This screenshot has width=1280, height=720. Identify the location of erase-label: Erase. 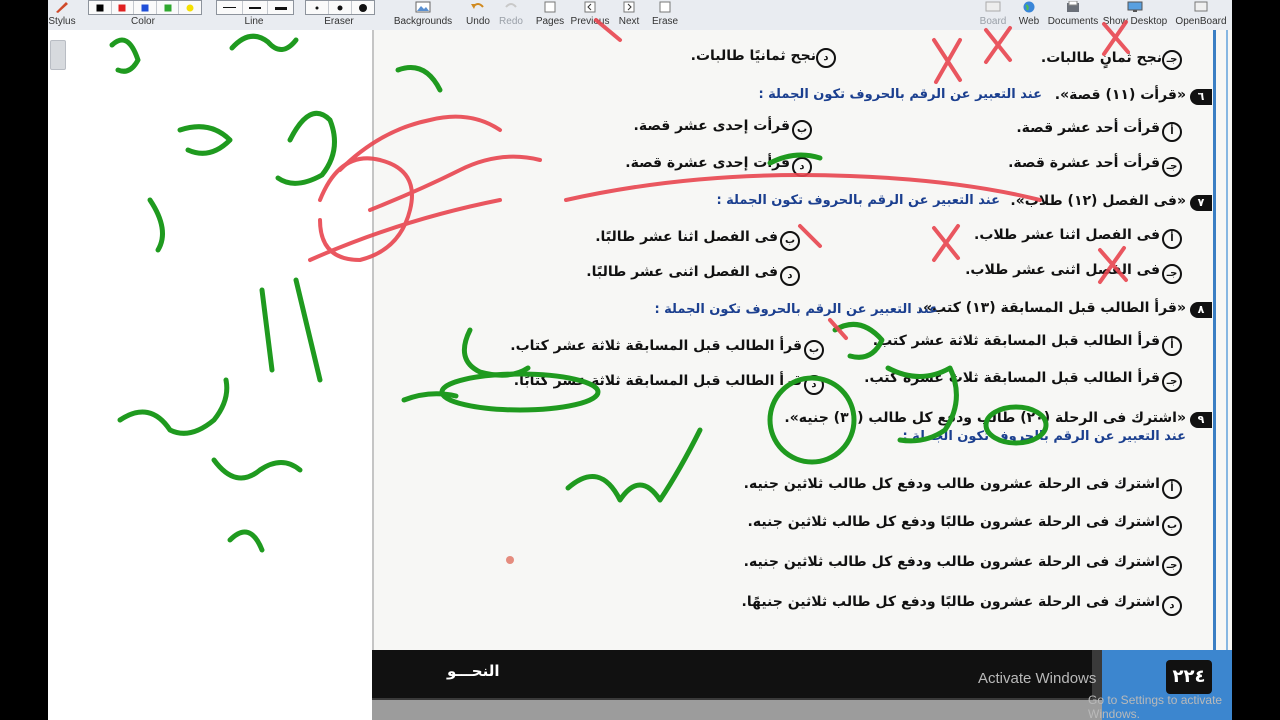
(665, 21).